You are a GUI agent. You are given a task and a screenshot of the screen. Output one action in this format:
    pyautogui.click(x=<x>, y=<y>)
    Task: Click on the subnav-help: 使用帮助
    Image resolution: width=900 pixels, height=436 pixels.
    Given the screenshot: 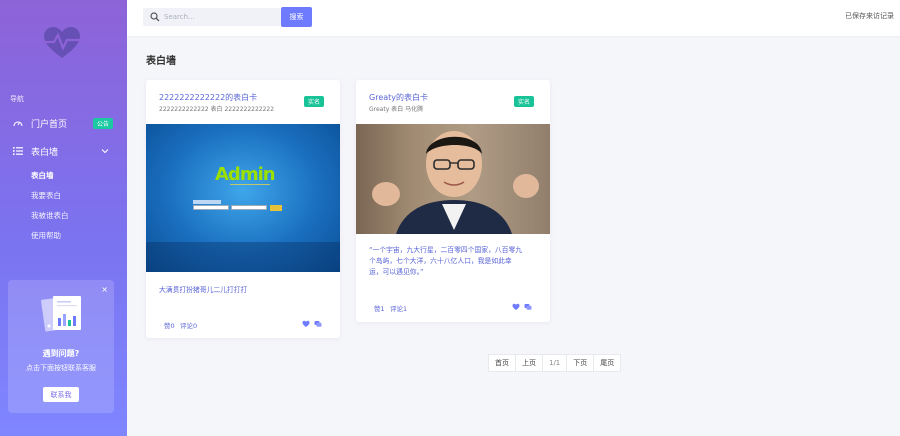 What is the action you would take?
    pyautogui.click(x=46, y=235)
    